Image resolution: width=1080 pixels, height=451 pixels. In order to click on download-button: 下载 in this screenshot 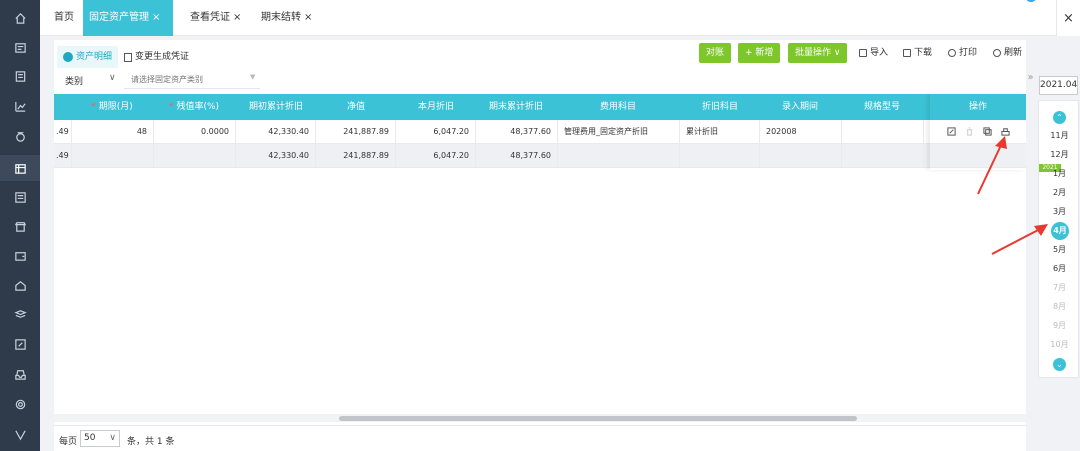, I will do `click(917, 53)`.